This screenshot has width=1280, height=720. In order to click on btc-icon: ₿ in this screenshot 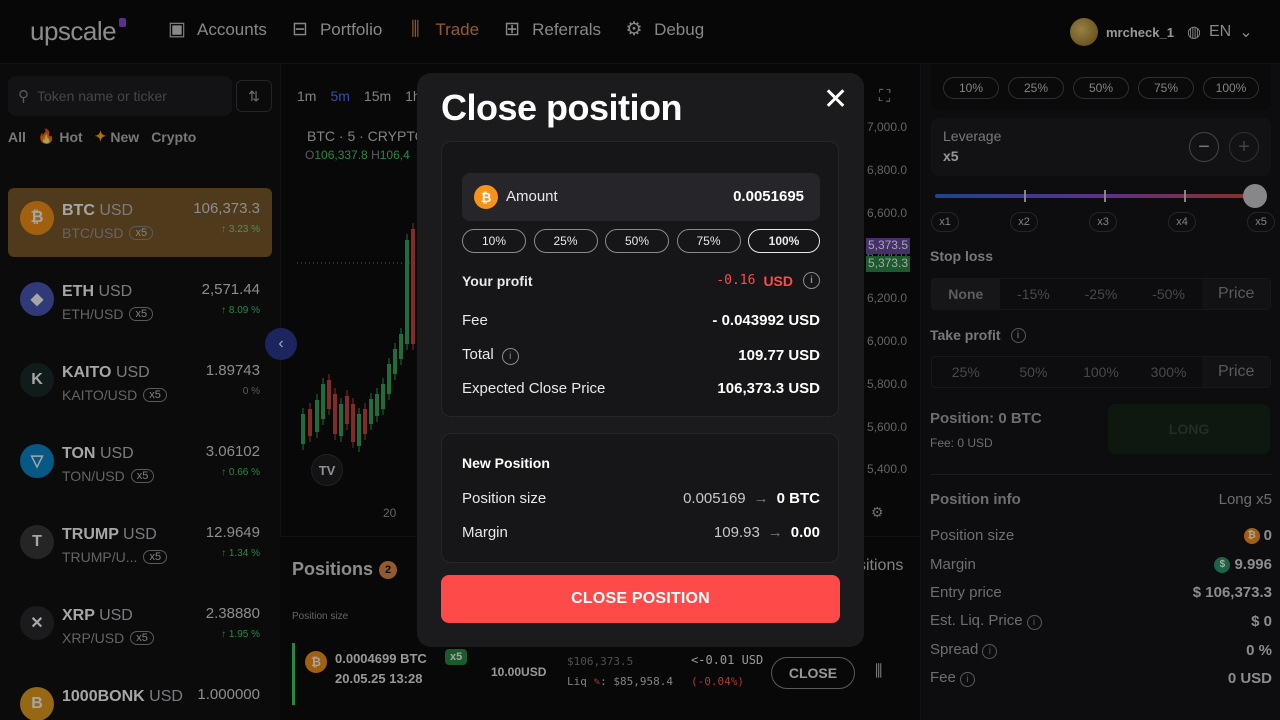, I will do `click(486, 197)`.